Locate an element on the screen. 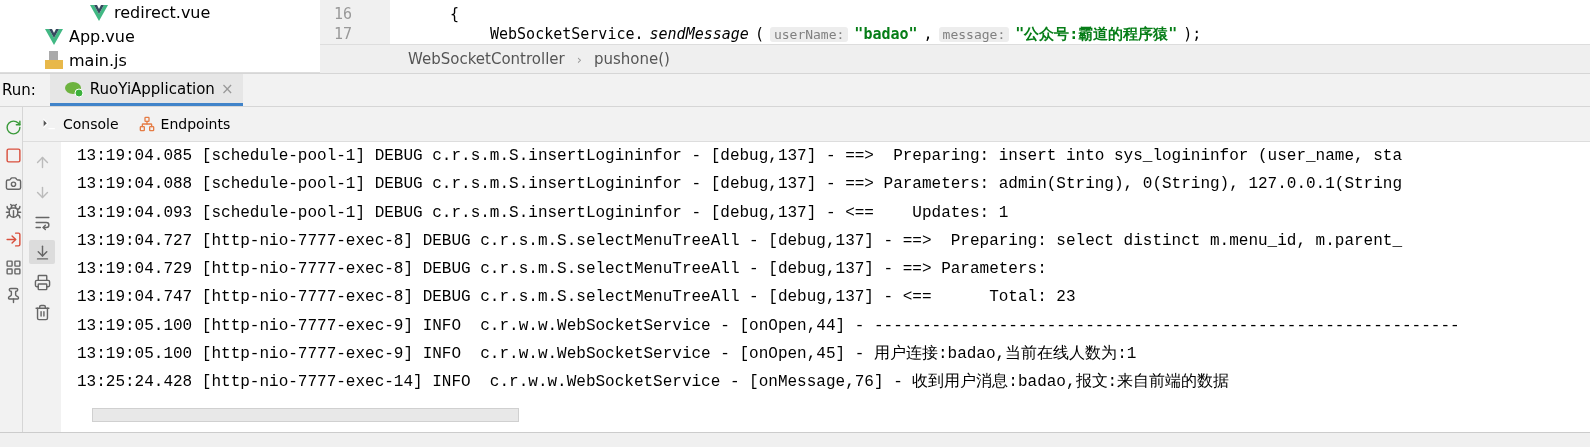 This screenshot has height=447, width=1590. js-file-icon is located at coordinates (54, 60).